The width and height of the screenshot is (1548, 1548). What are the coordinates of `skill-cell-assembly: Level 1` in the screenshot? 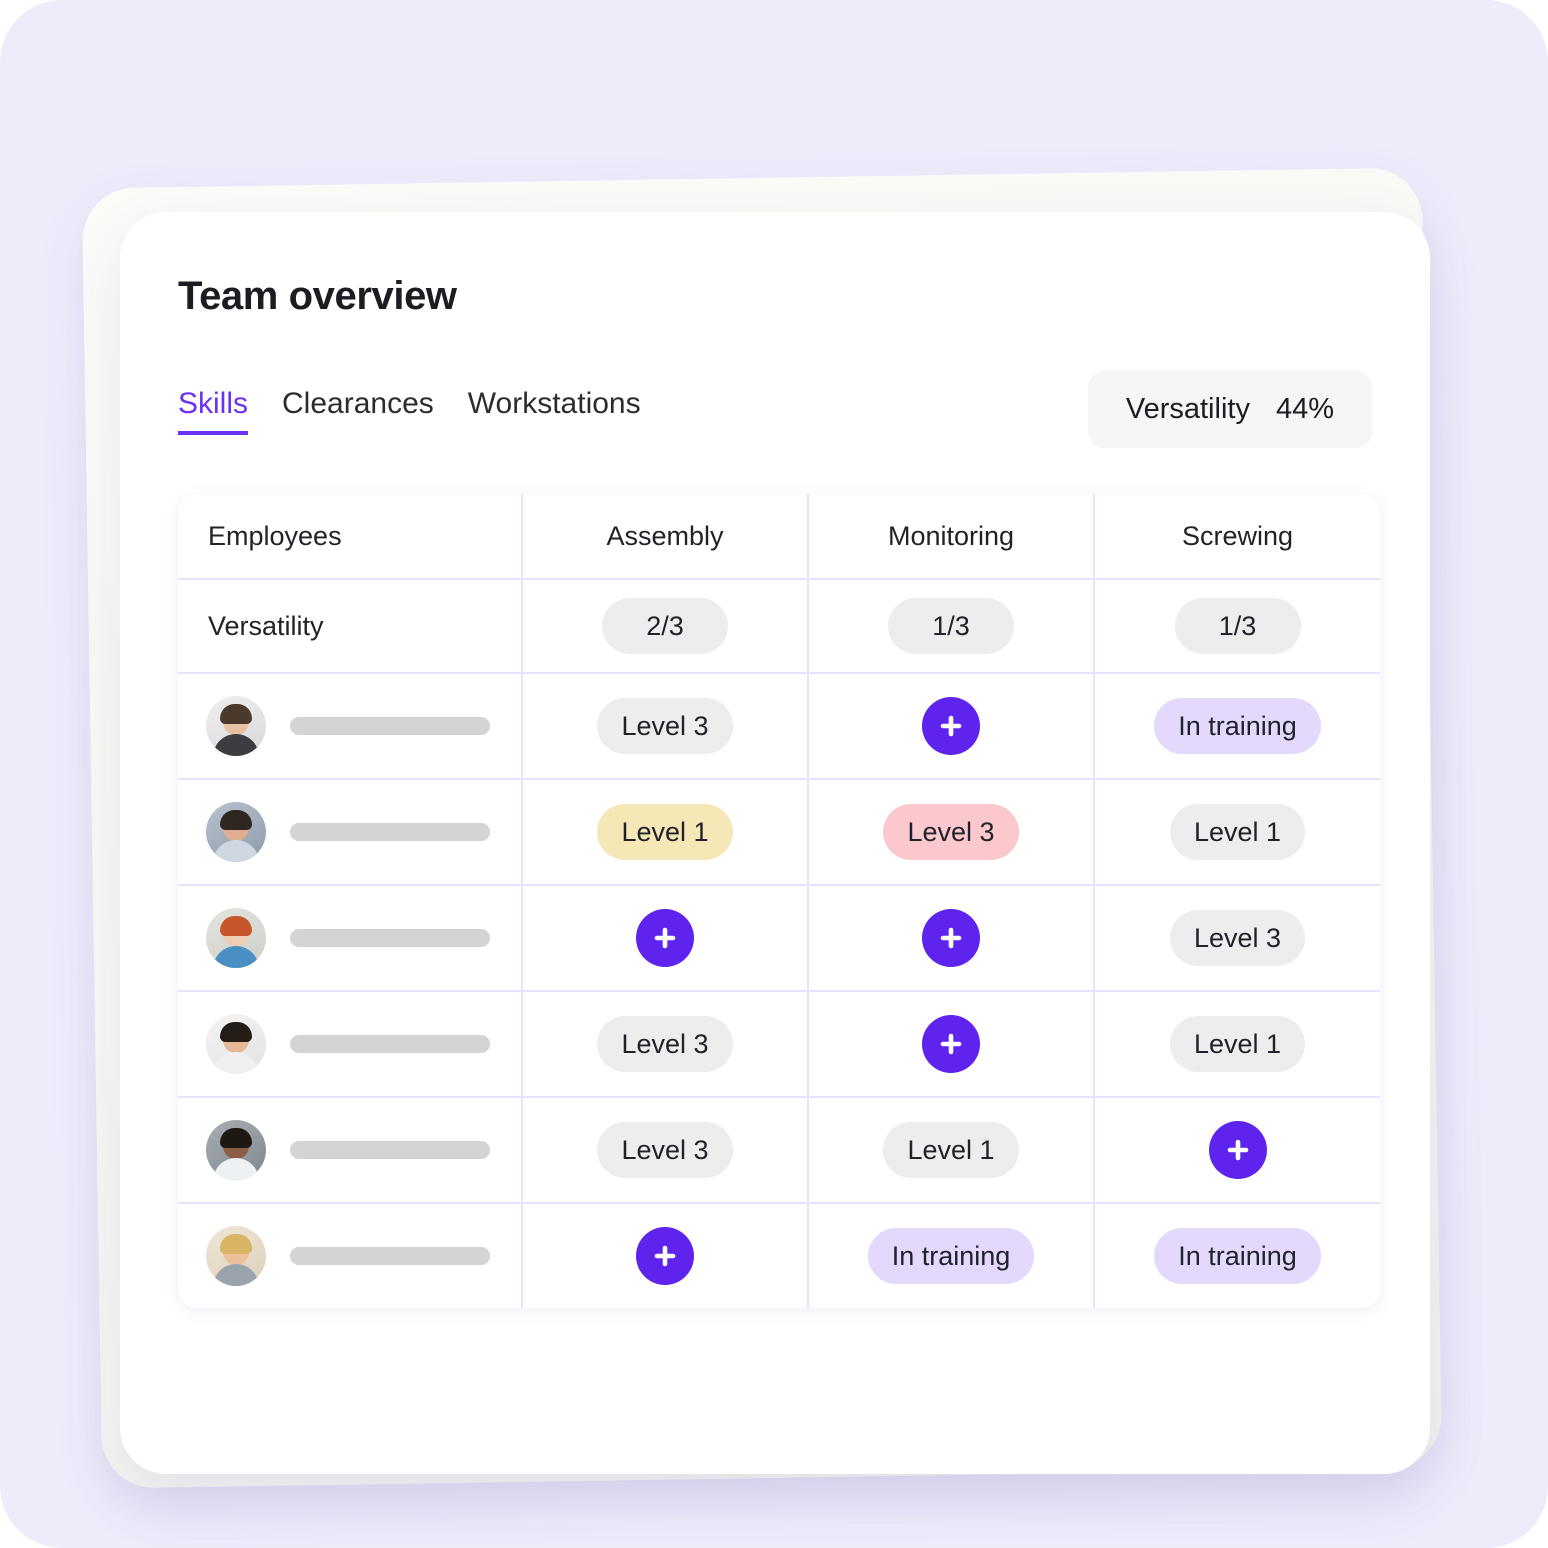 It's located at (665, 832).